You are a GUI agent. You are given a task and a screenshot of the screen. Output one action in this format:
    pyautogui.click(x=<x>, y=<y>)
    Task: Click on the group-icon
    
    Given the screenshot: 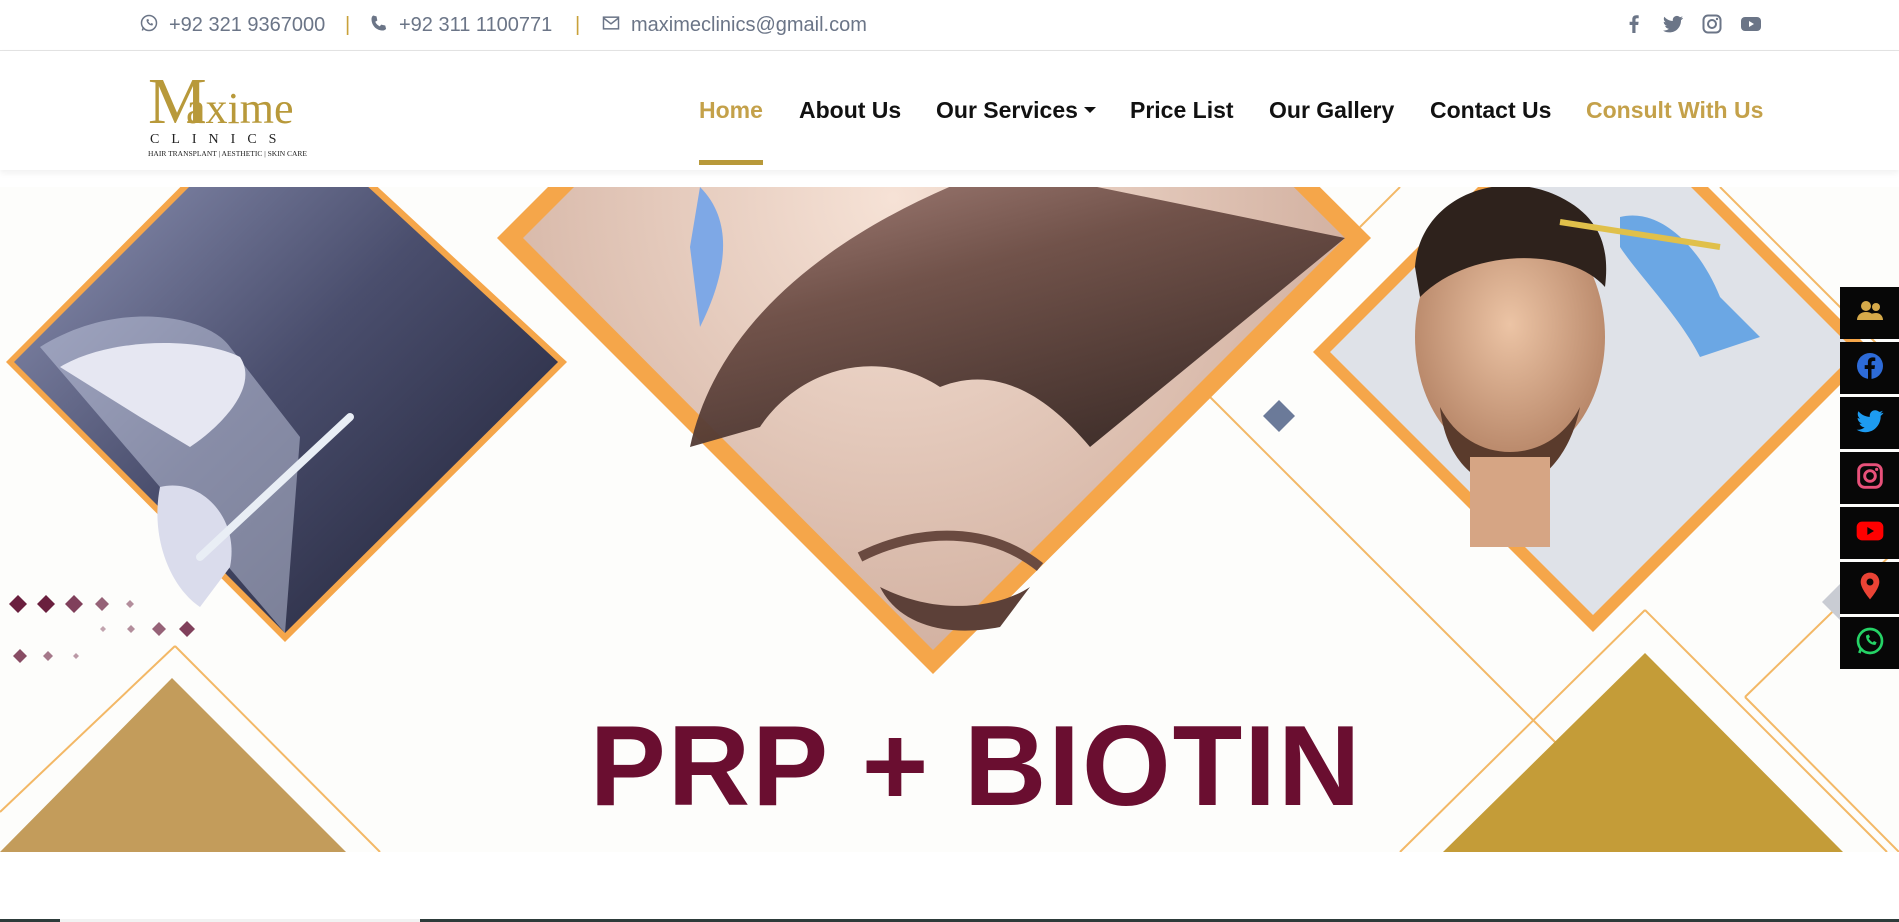 What is the action you would take?
    pyautogui.click(x=1870, y=313)
    